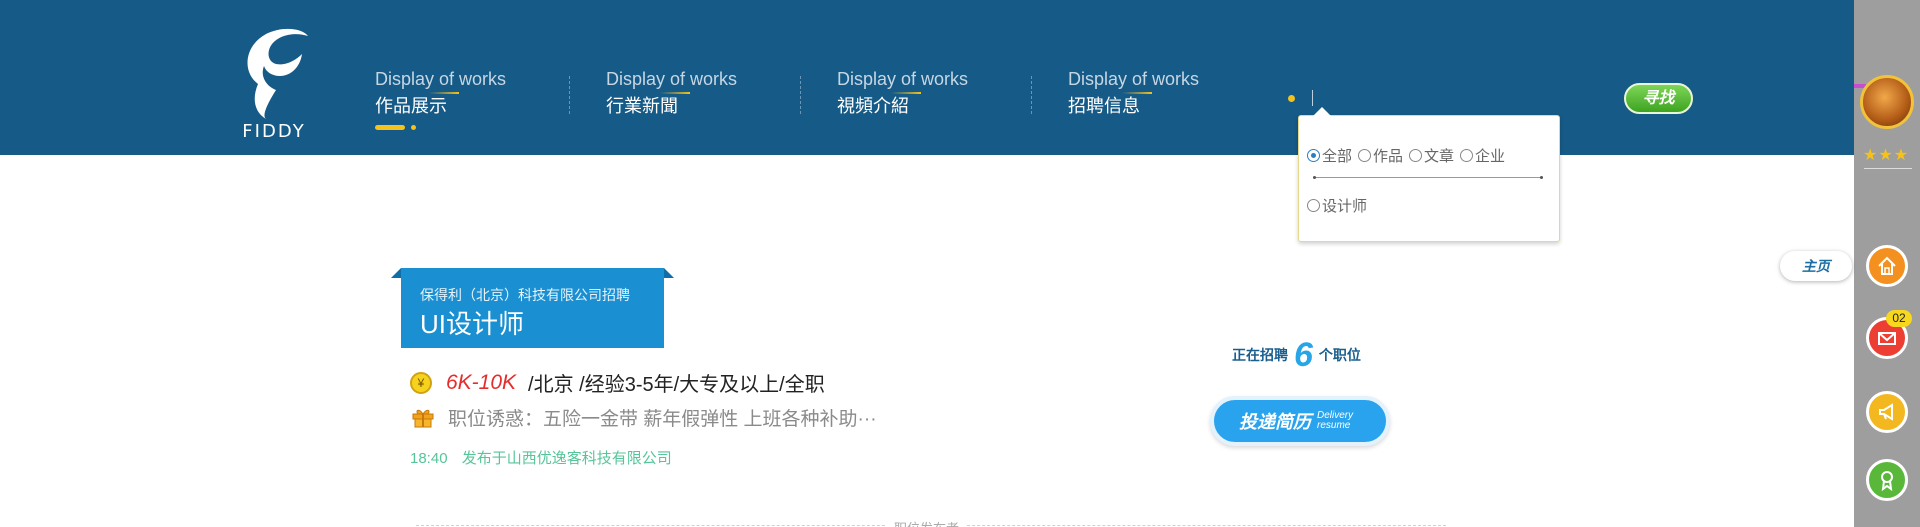 The width and height of the screenshot is (1920, 527). I want to click on job-details: /北京 /经验3-5年/大专及以上/全职, so click(676, 385).